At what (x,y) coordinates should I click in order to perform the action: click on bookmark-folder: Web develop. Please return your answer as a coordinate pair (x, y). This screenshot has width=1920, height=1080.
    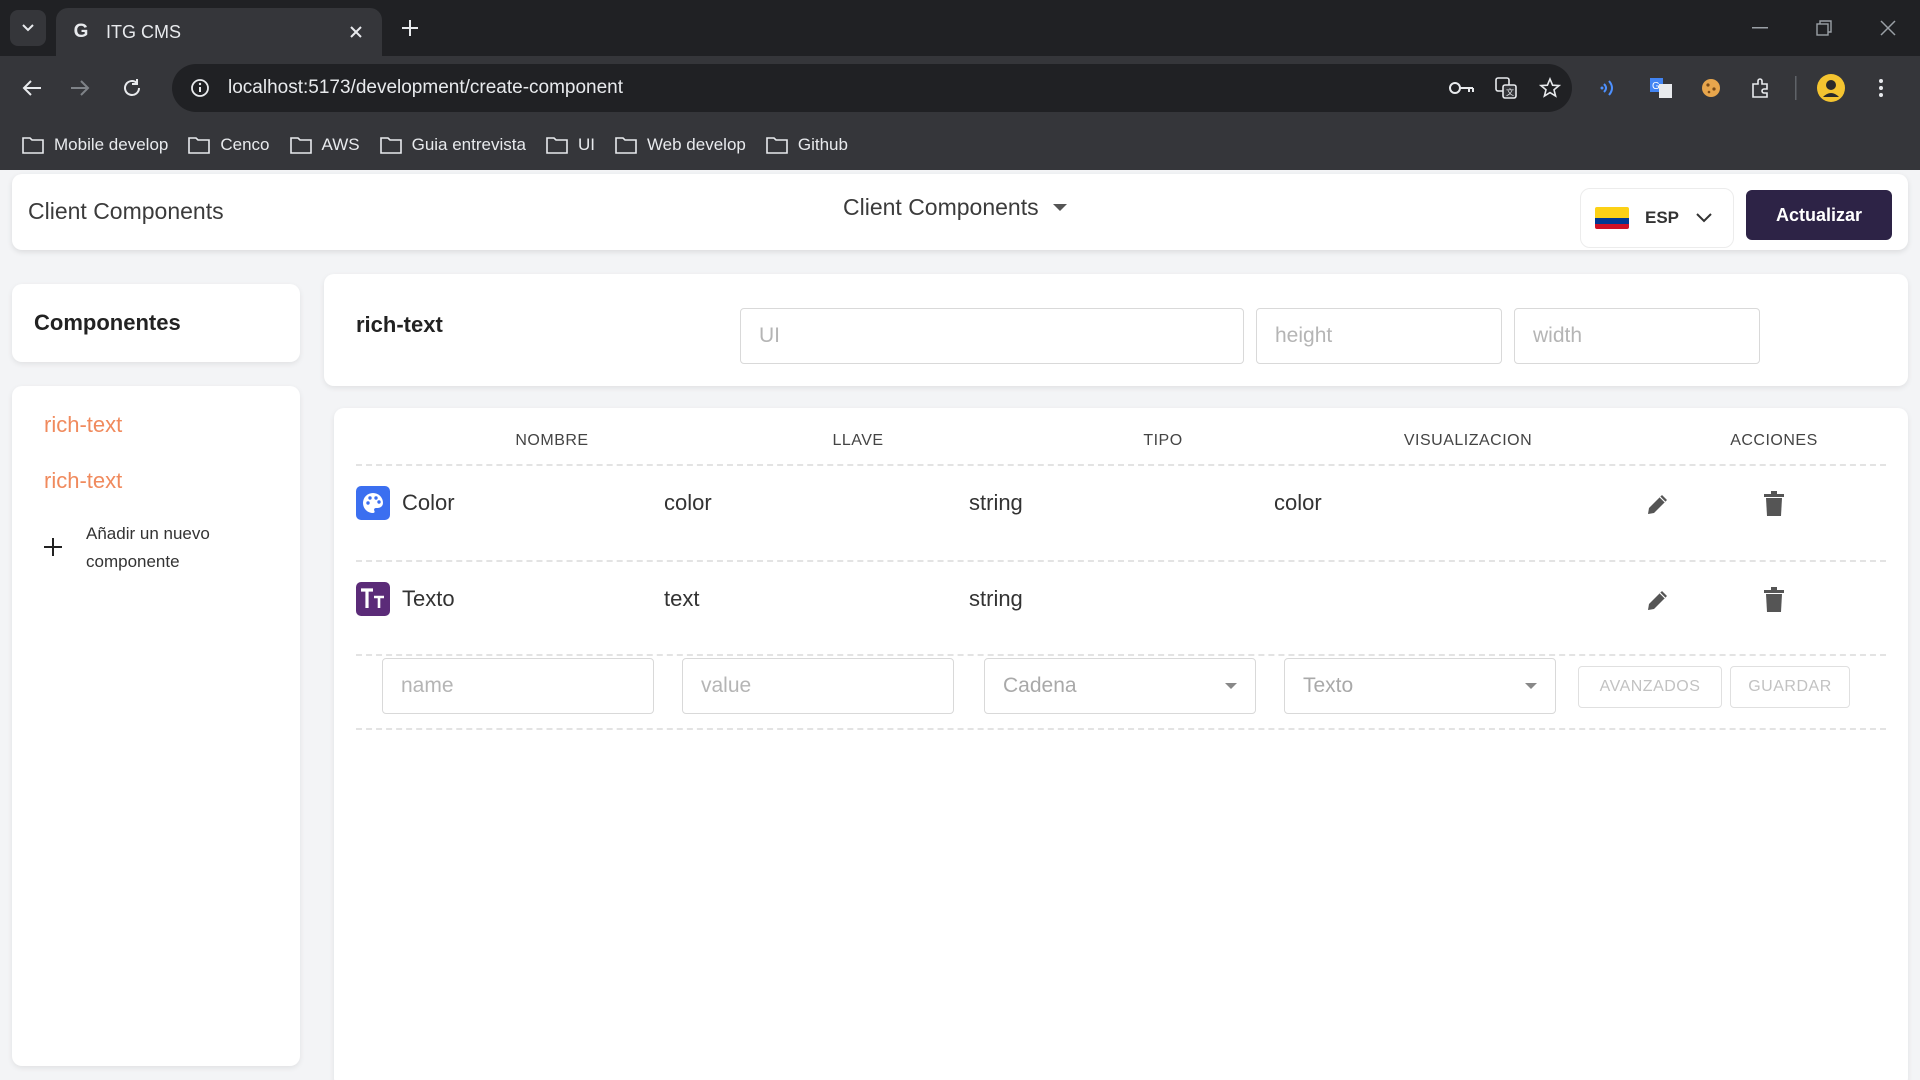
    Looking at the image, I should click on (682, 145).